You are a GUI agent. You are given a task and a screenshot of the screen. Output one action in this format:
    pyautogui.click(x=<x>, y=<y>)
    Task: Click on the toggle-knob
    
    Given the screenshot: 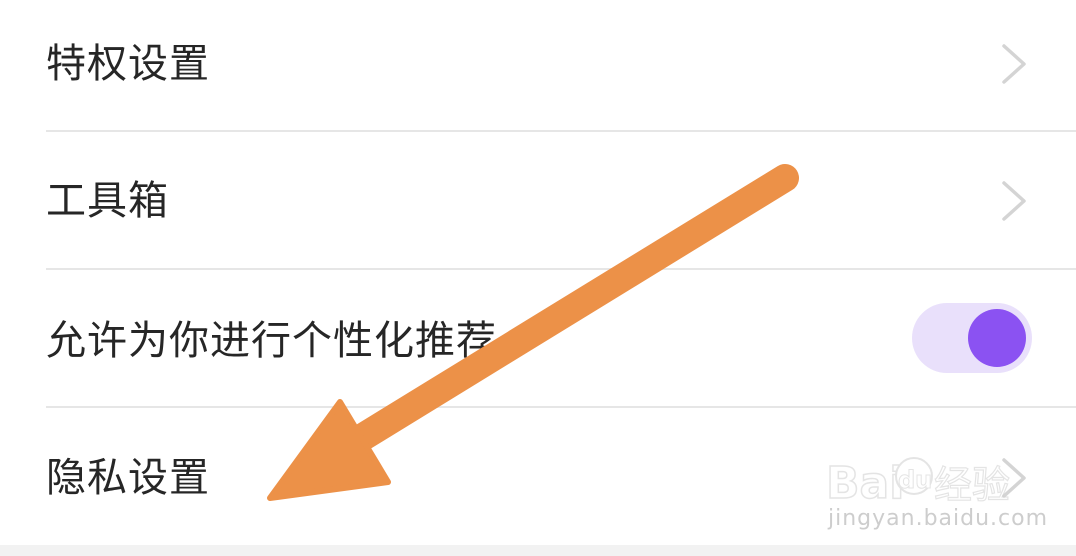 What is the action you would take?
    pyautogui.click(x=997, y=338)
    